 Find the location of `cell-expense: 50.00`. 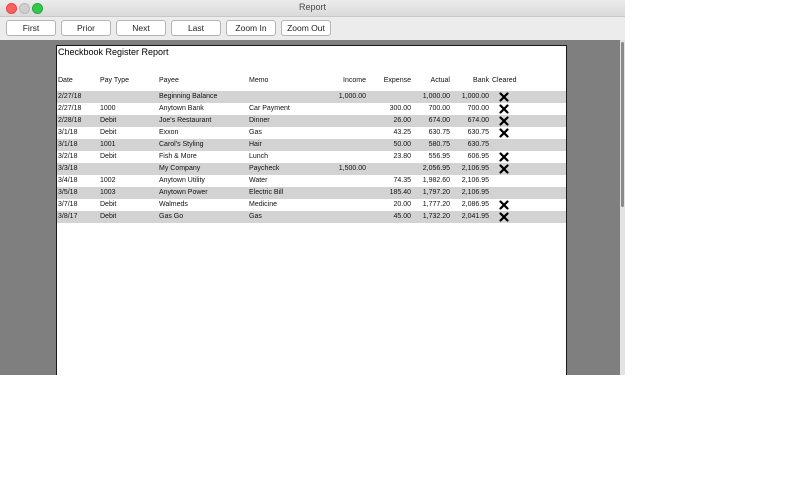

cell-expense: 50.00 is located at coordinates (402, 144).